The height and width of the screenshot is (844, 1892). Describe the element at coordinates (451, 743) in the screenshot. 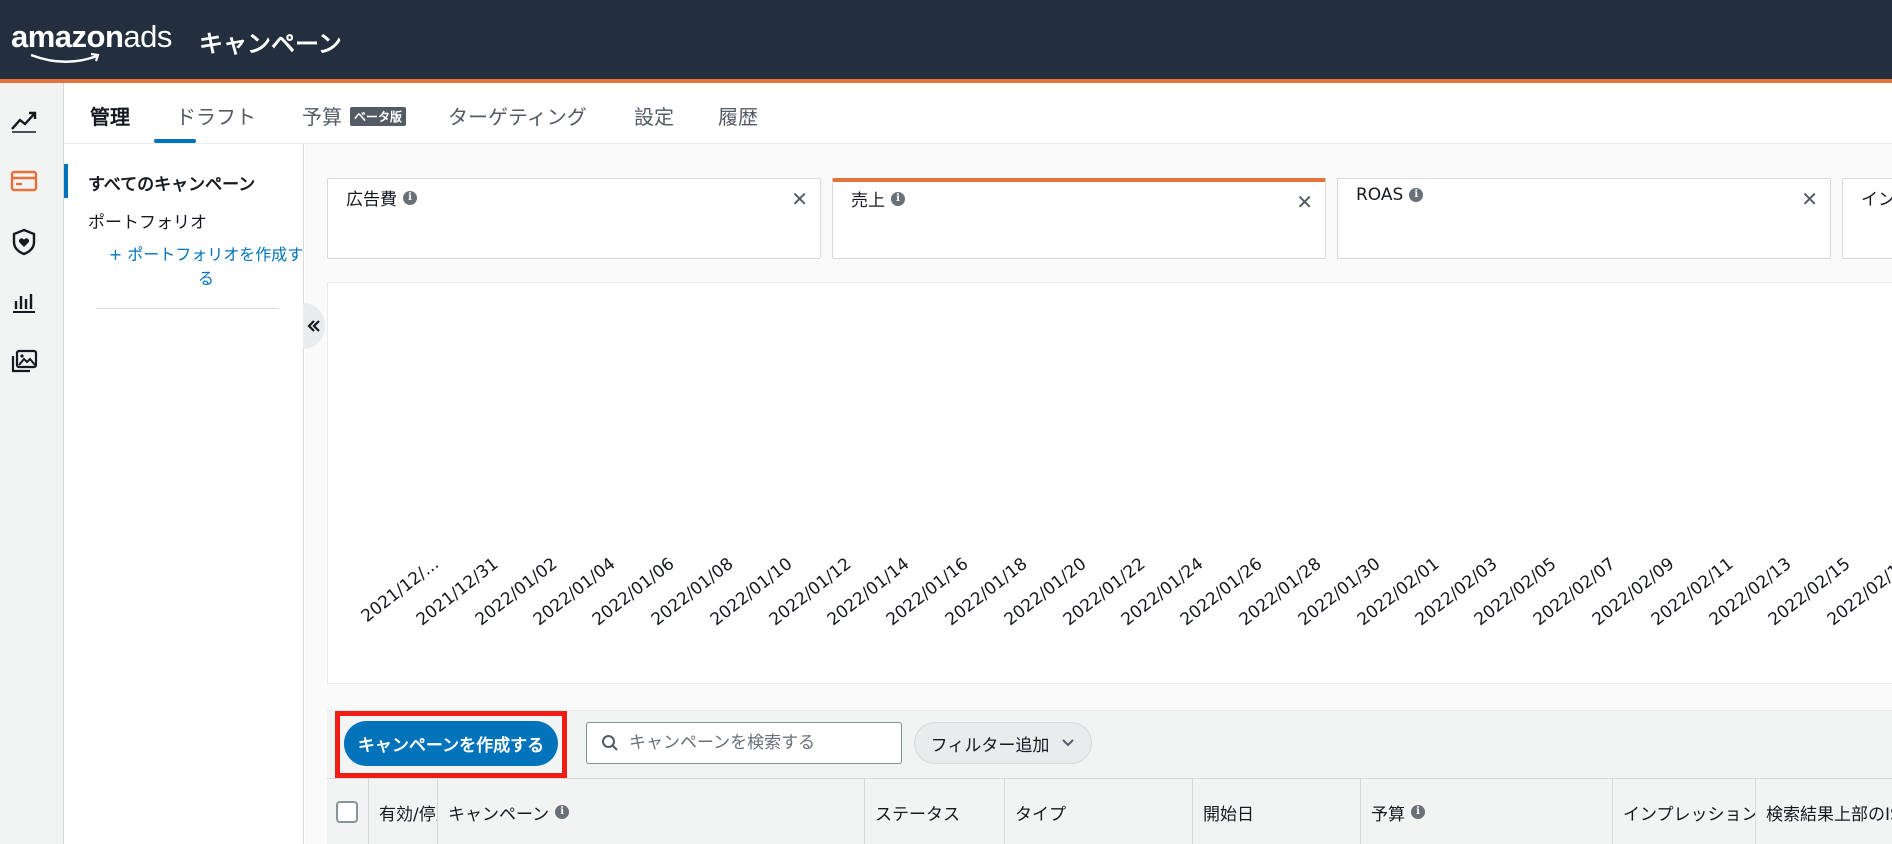

I see `create-campaign-button: キャンペーンを作成する` at that location.